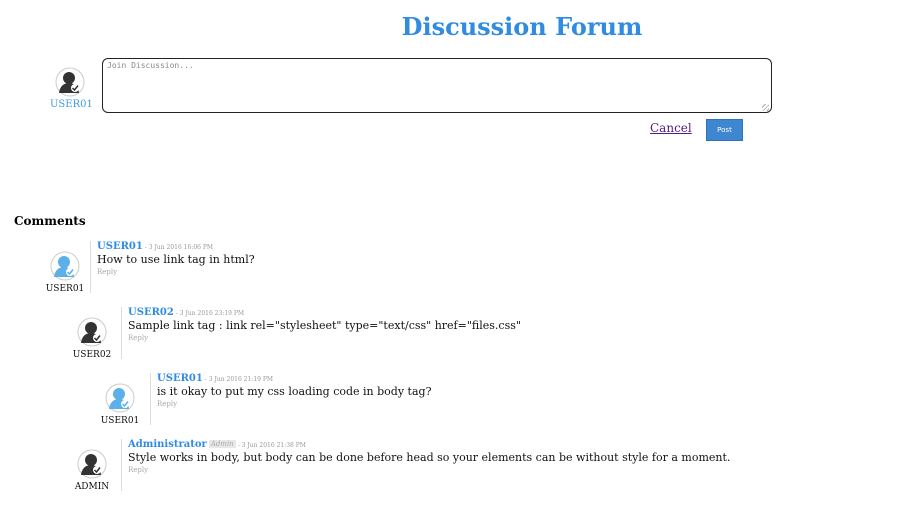 This screenshot has width=919, height=521. What do you see at coordinates (222, 444) in the screenshot?
I see `admin-badge: Admin` at bounding box center [222, 444].